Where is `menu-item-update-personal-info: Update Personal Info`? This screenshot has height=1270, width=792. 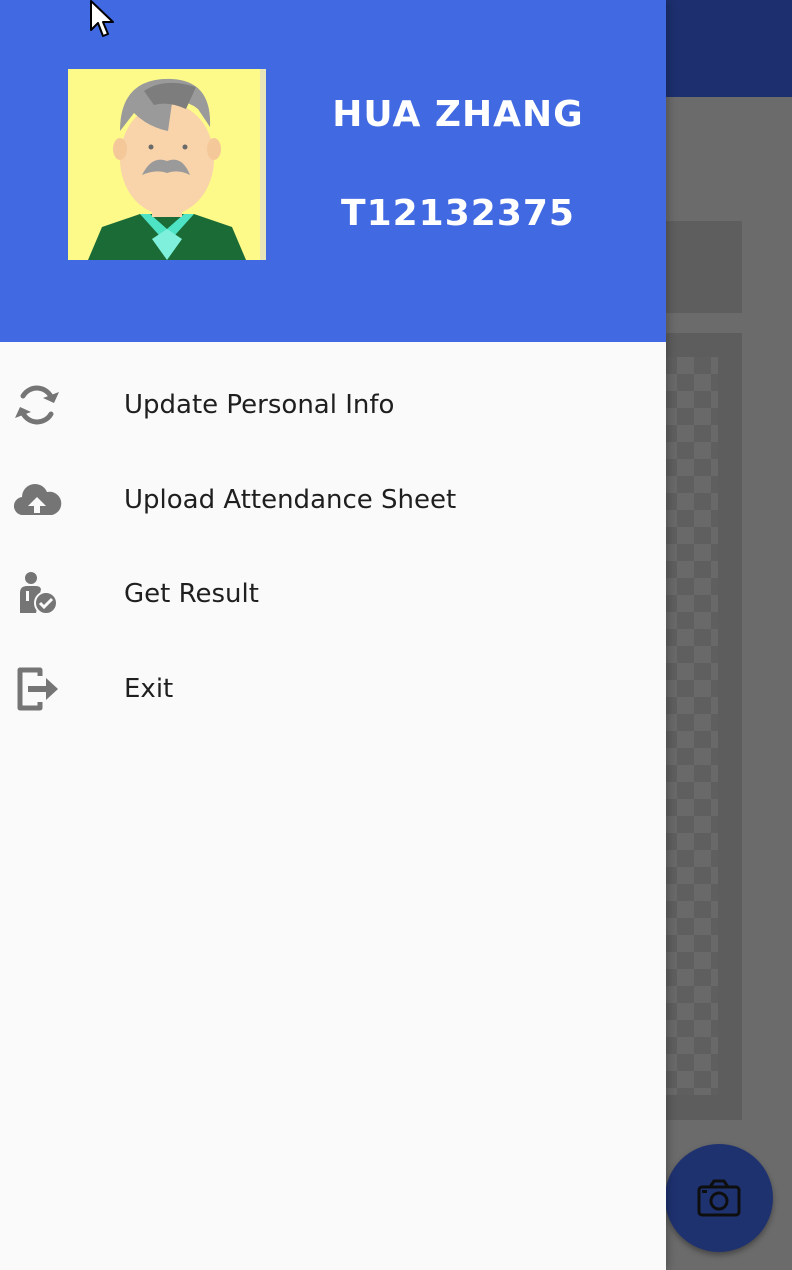
menu-item-update-personal-info: Update Personal Info is located at coordinates (333, 405).